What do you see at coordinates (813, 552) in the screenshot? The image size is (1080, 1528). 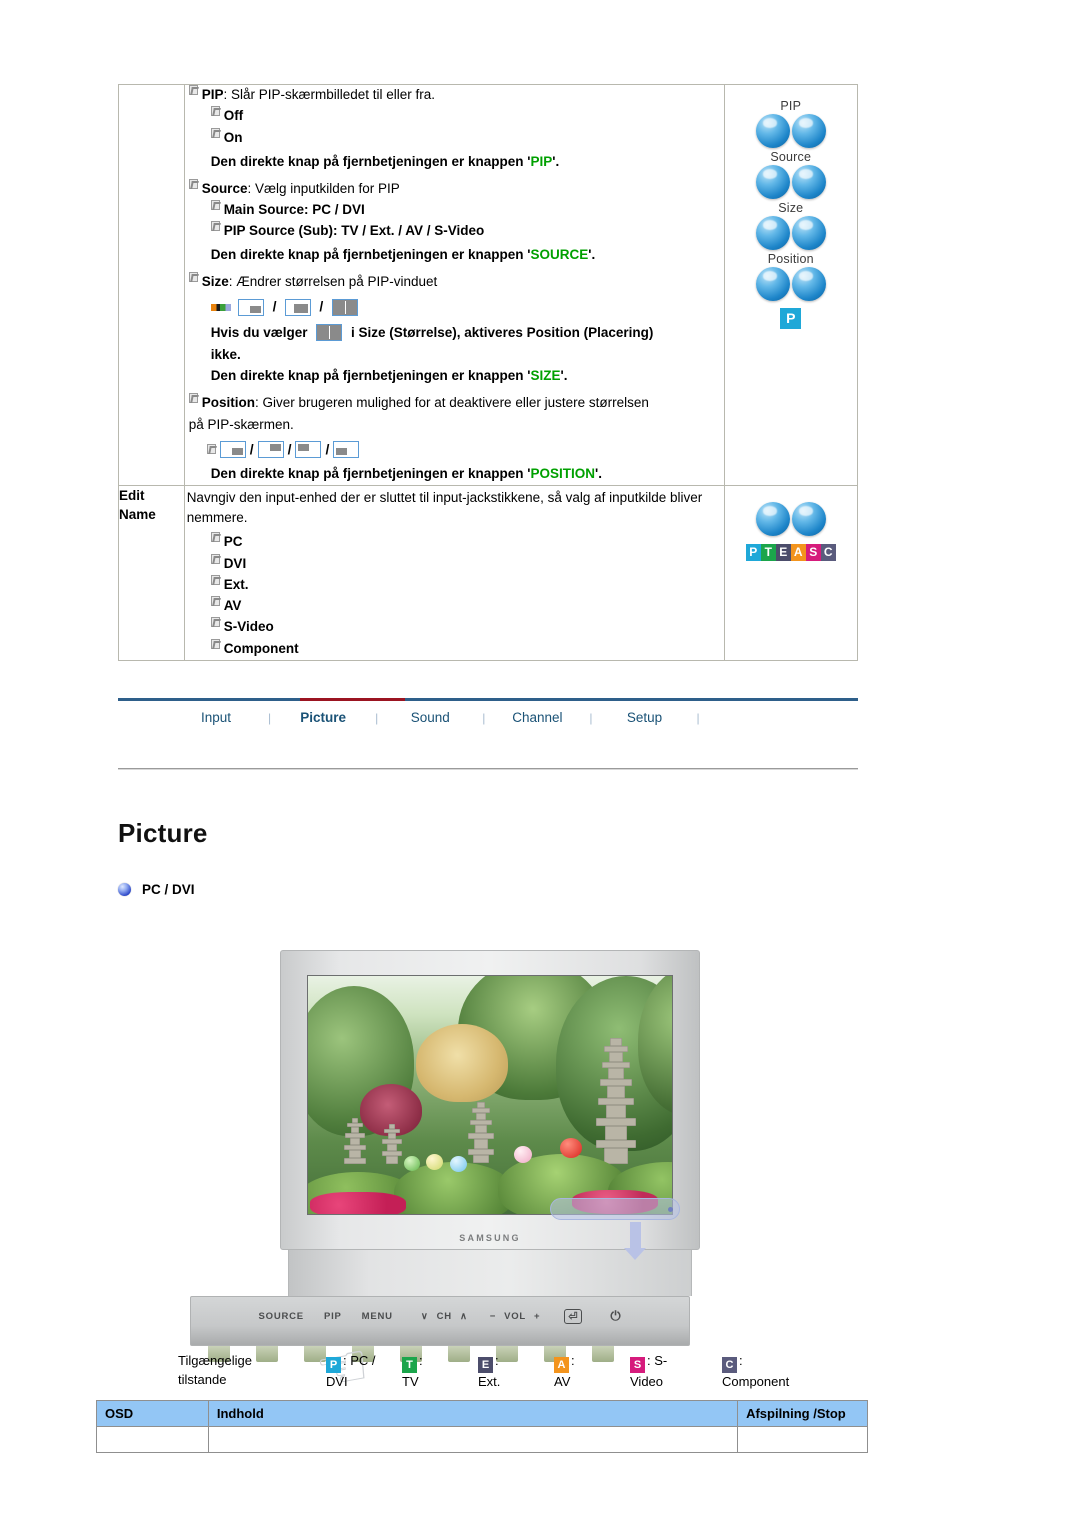 I see `mode-badge-s: S` at bounding box center [813, 552].